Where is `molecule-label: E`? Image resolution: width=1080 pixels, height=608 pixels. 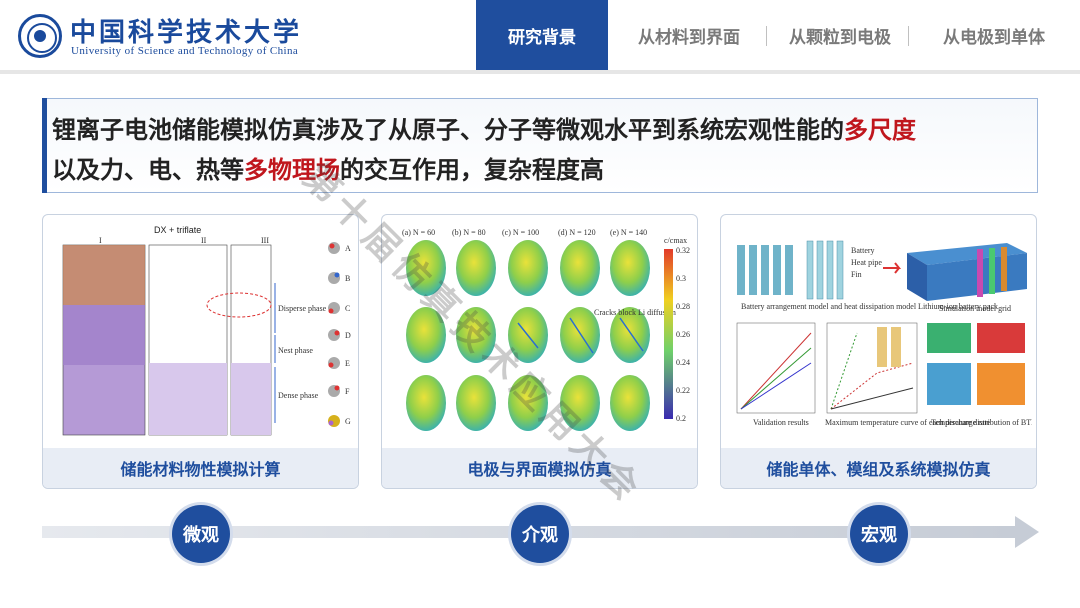
molecule-label: E is located at coordinates (347, 363).